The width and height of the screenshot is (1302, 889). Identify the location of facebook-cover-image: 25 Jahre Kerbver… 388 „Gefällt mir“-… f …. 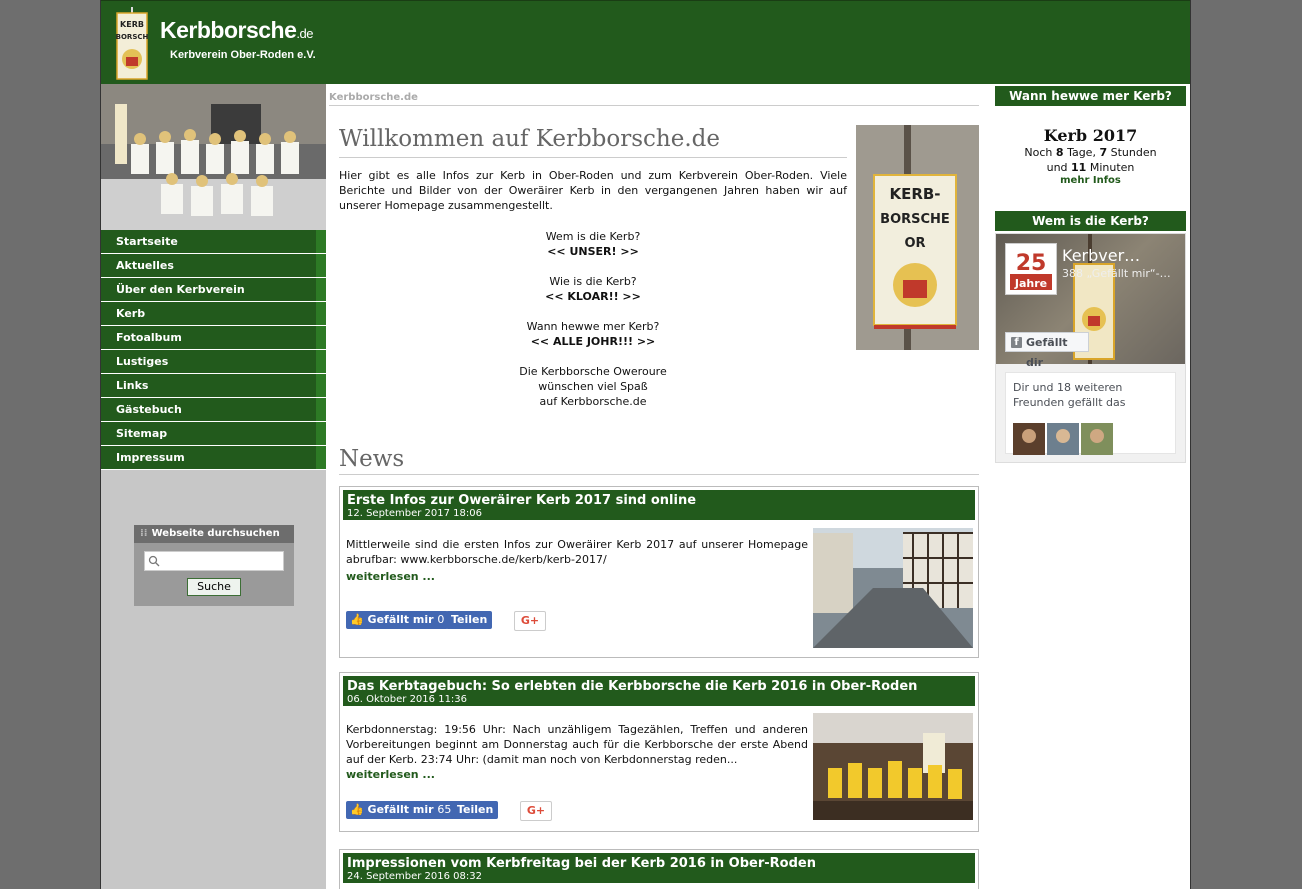
(1090, 301).